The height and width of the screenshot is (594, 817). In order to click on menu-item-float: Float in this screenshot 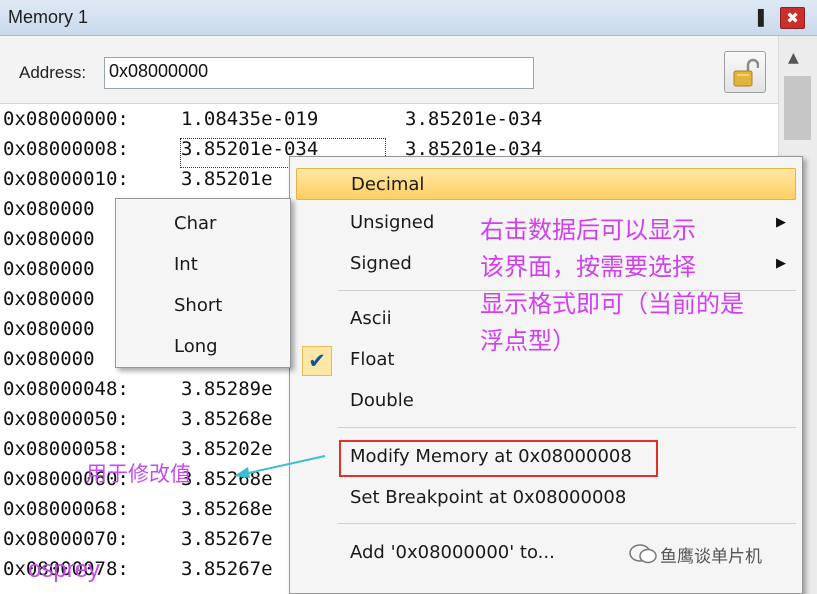, I will do `click(372, 360)`.